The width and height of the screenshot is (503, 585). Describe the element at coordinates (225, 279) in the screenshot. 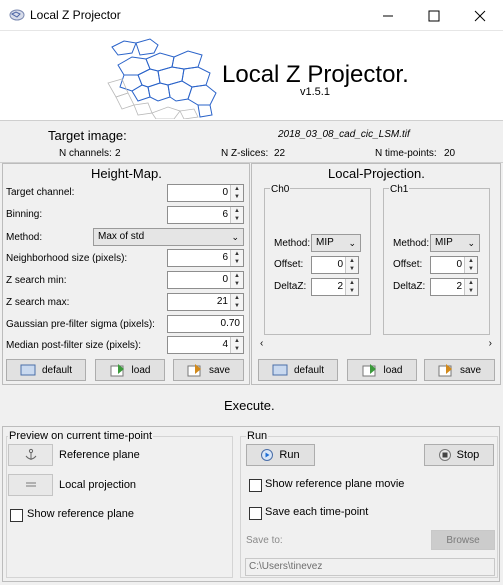

I see `zmin-value: 0` at that location.